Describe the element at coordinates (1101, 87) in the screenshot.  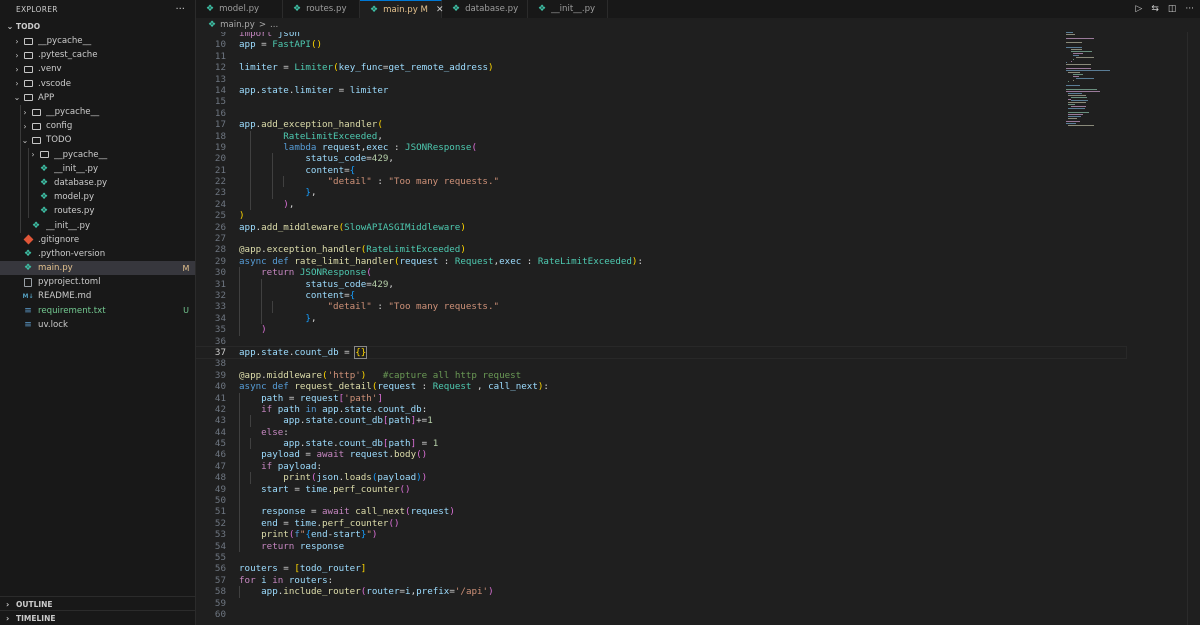
I see `minimap` at that location.